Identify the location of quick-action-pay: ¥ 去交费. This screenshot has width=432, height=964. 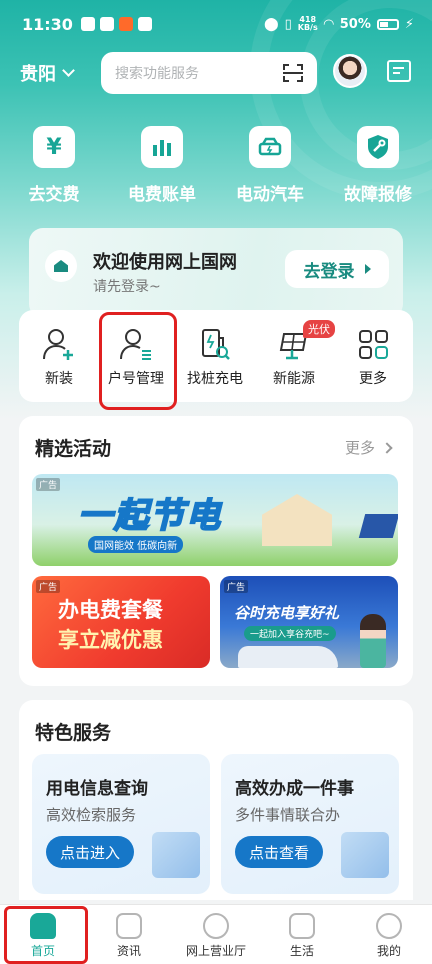
(54, 165).